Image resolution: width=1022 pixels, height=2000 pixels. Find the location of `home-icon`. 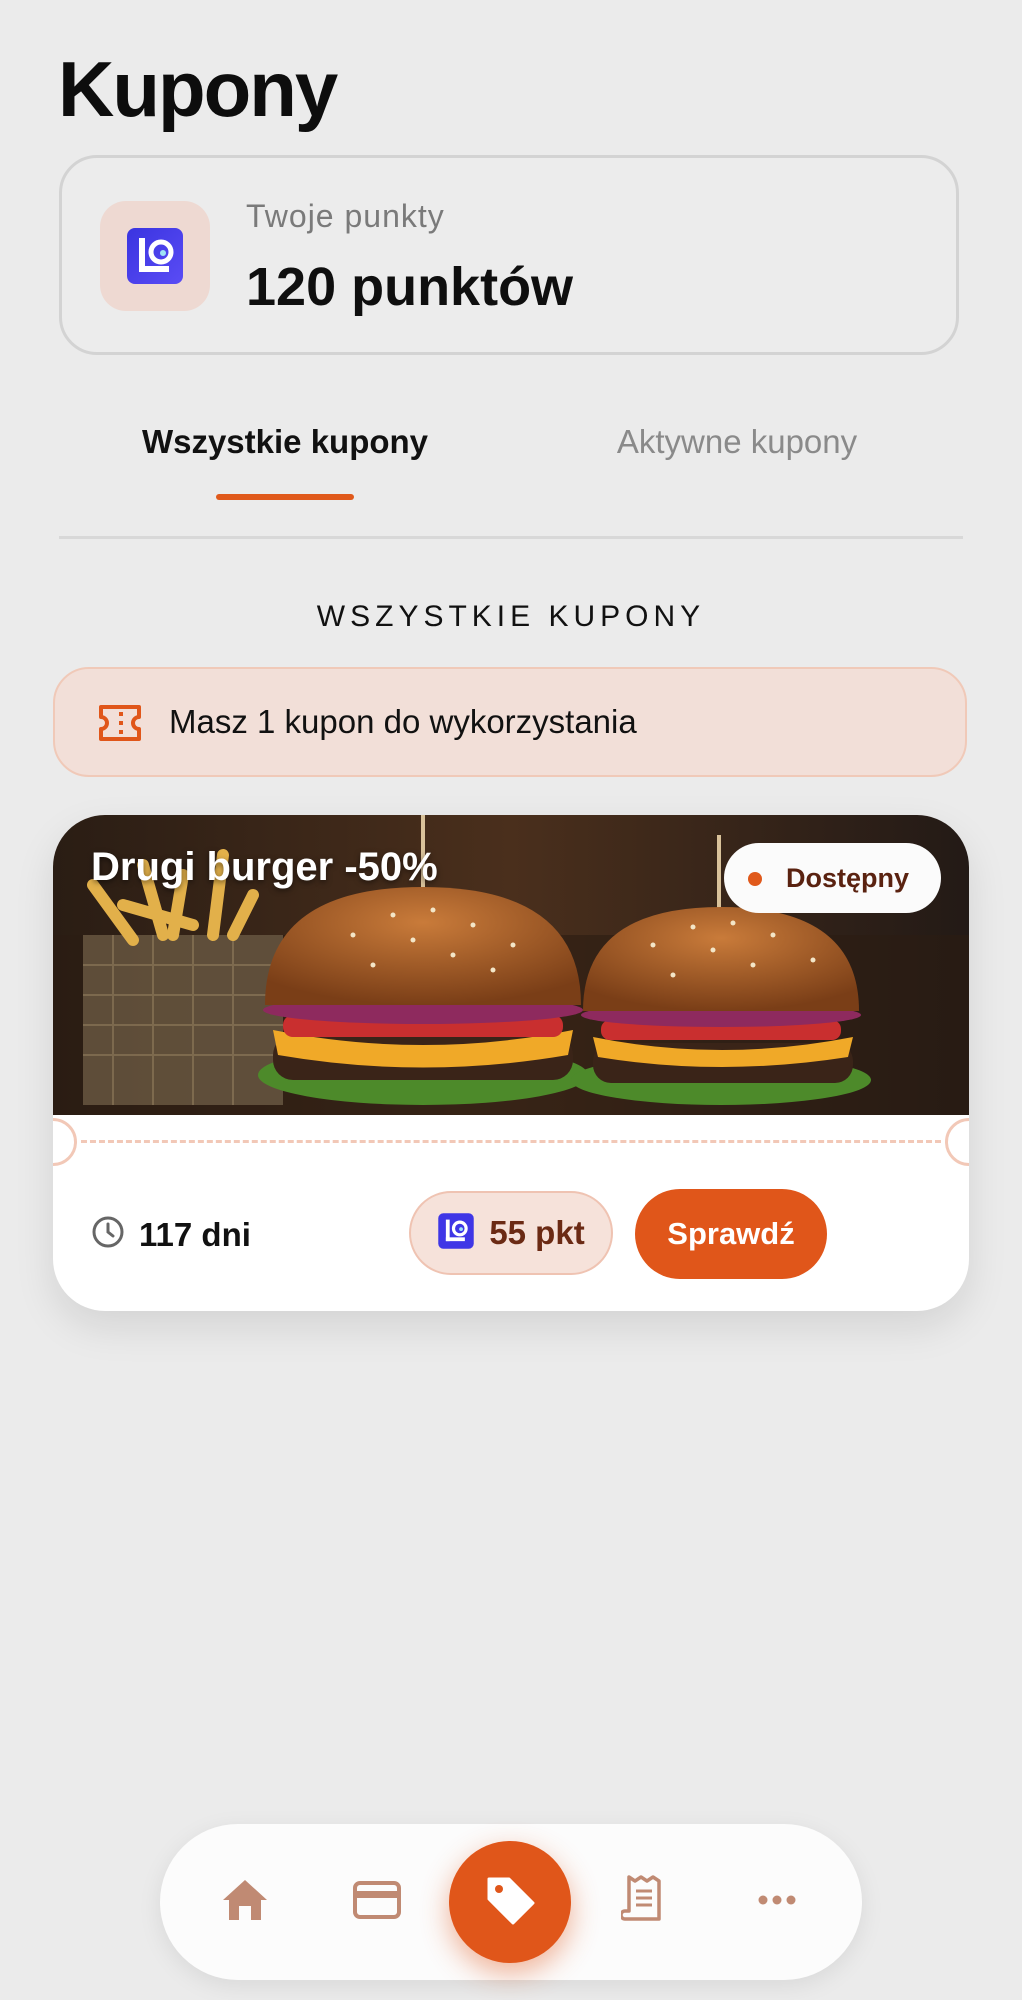

home-icon is located at coordinates (245, 1902).